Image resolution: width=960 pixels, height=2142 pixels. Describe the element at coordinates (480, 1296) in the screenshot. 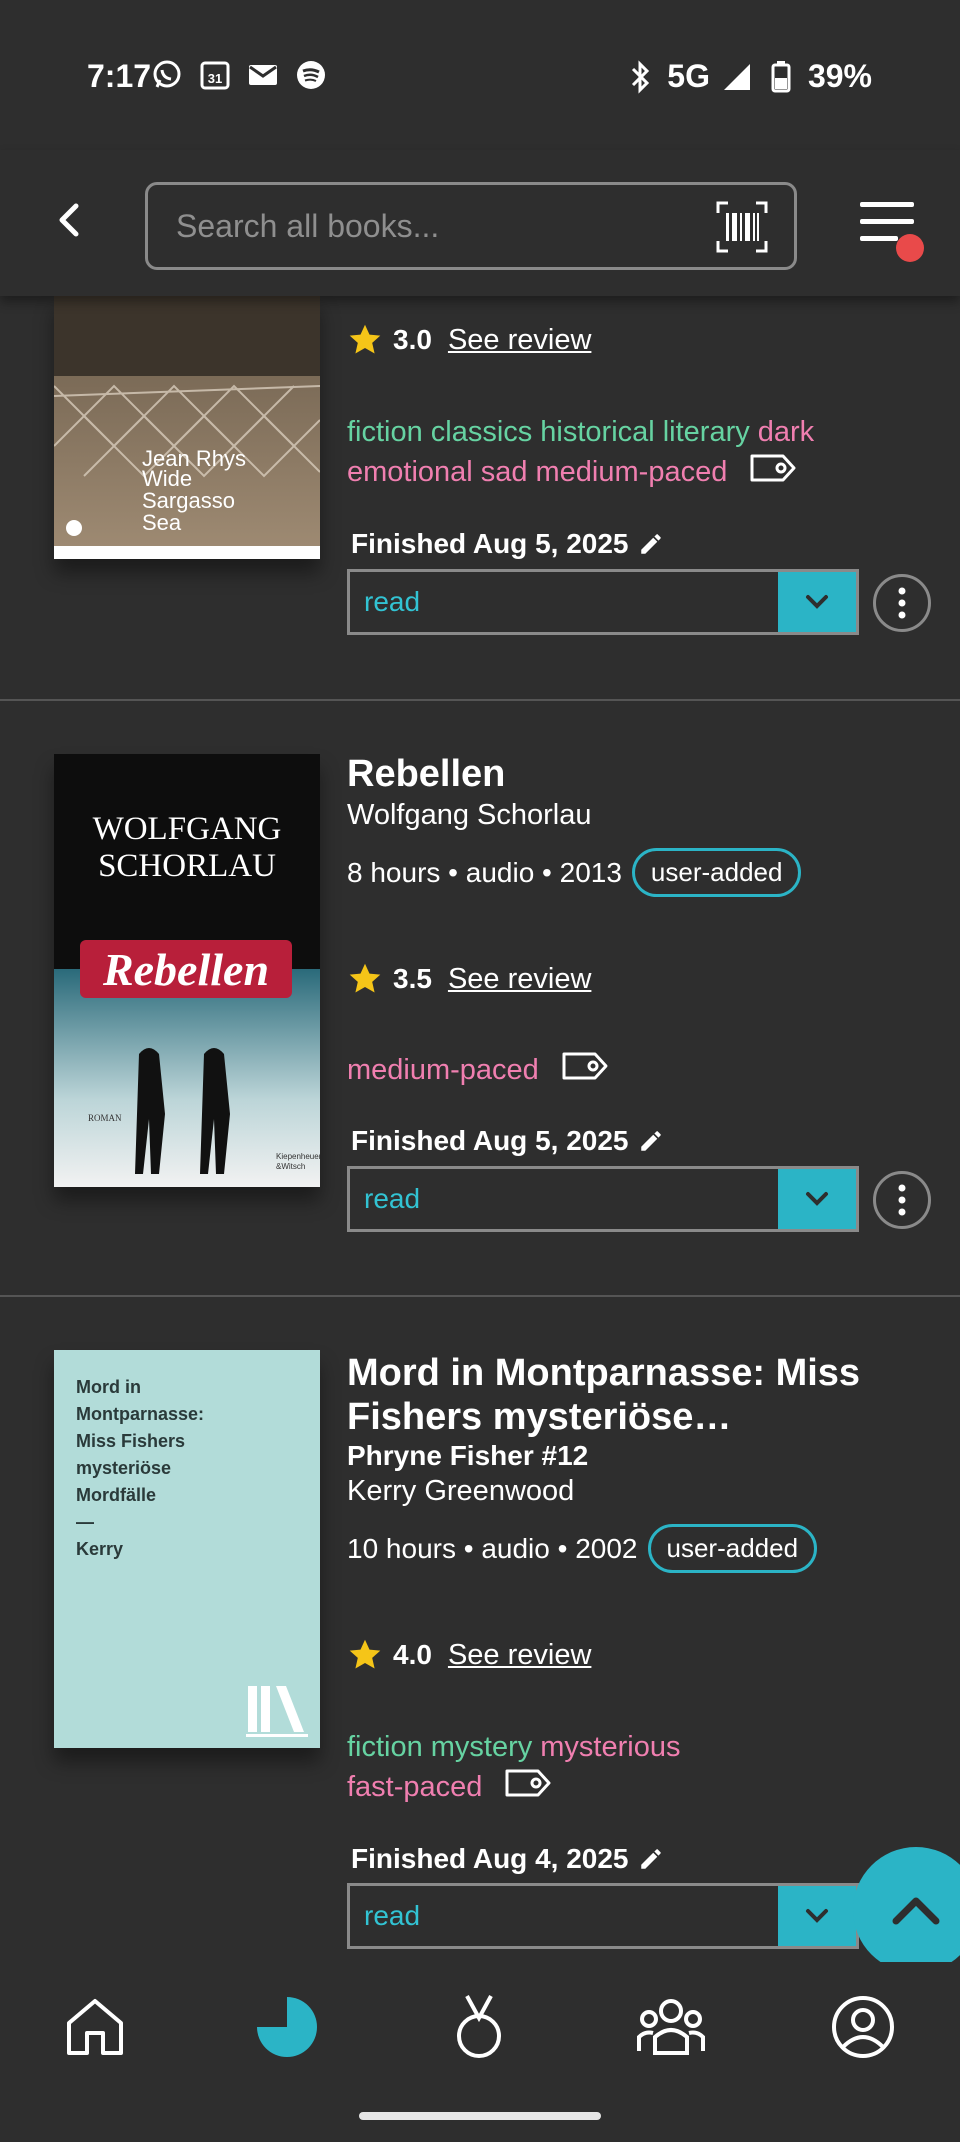

I see `divider` at that location.